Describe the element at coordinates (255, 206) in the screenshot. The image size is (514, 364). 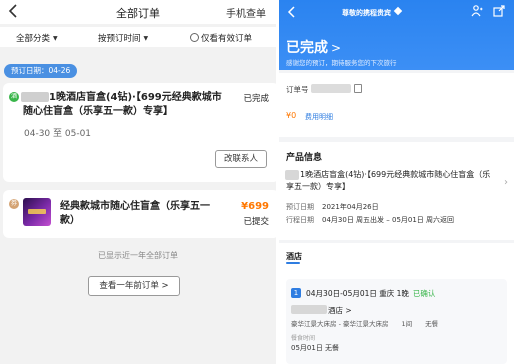
I see `order-price: ¥699` at that location.